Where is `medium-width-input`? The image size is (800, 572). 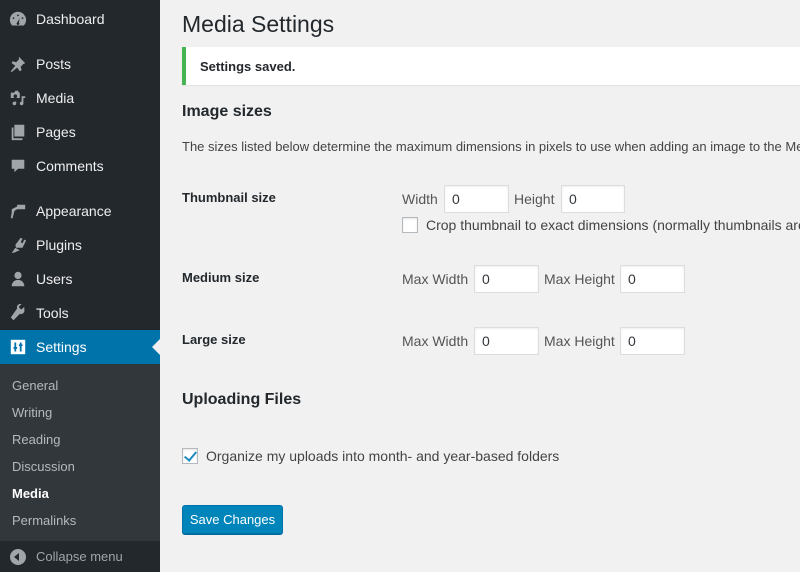
medium-width-input is located at coordinates (506, 279).